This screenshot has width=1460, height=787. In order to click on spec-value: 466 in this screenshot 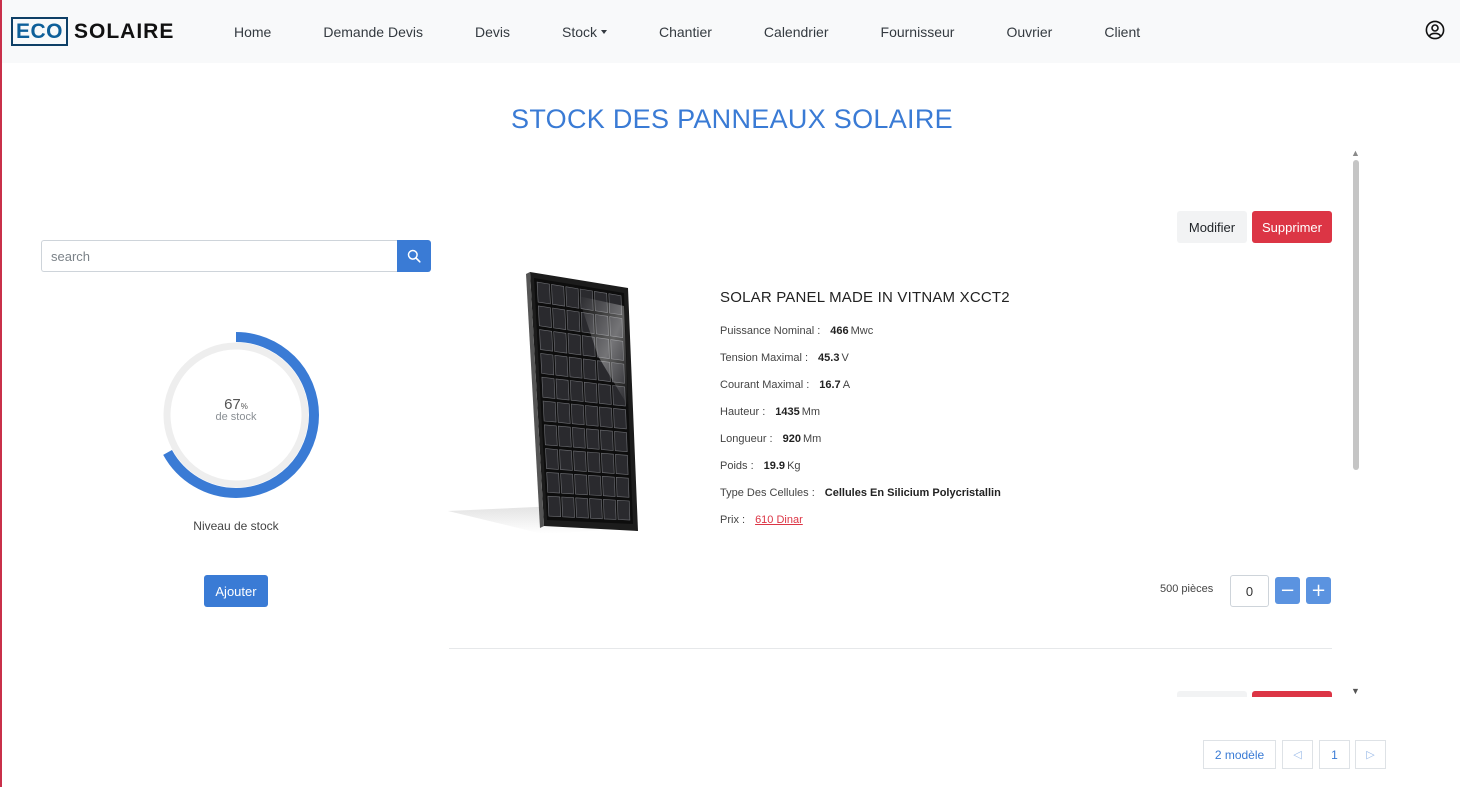, I will do `click(839, 331)`.